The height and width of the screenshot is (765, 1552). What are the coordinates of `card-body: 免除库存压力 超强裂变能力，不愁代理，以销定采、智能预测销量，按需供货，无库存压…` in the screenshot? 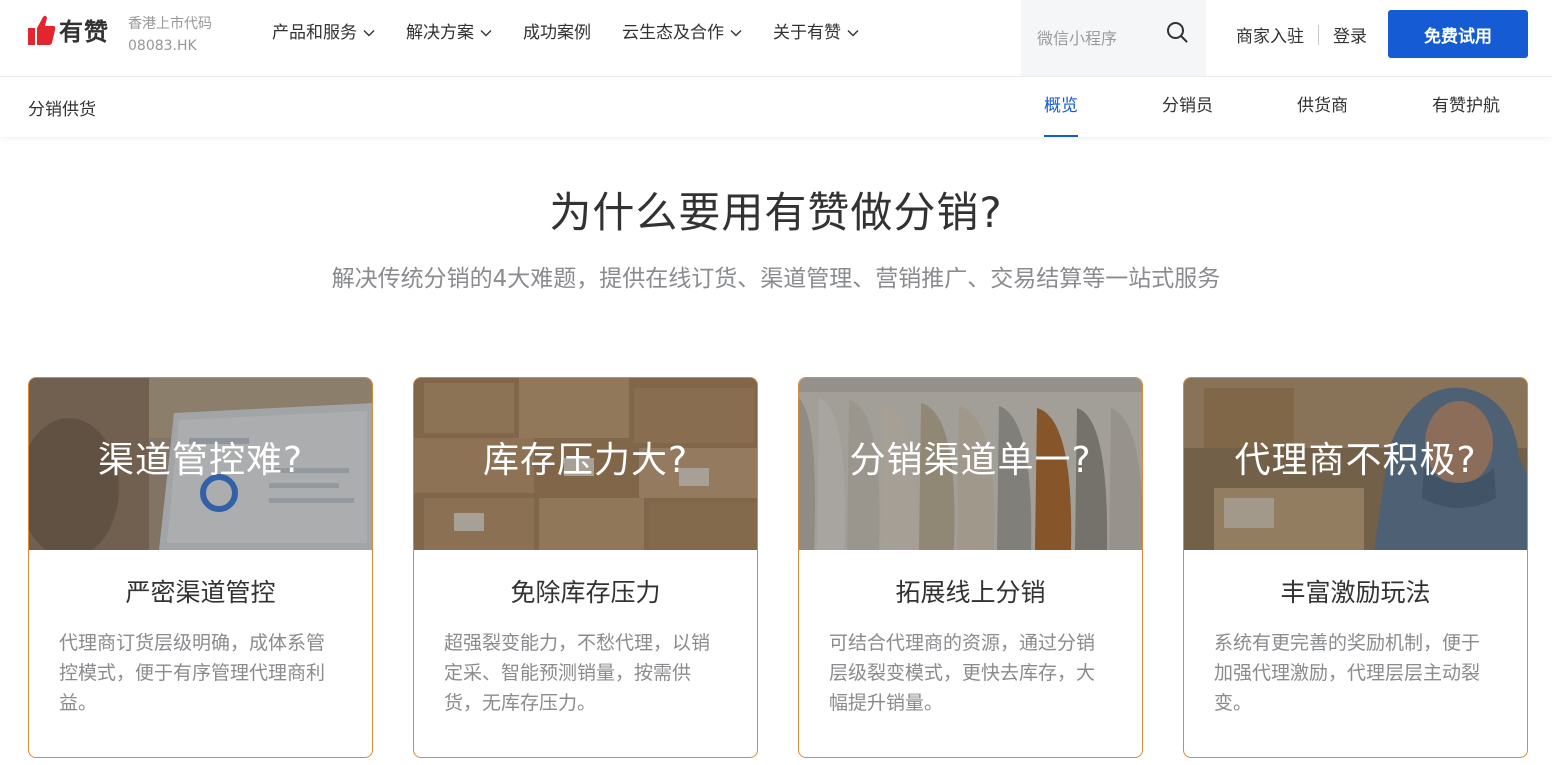 It's located at (585, 634).